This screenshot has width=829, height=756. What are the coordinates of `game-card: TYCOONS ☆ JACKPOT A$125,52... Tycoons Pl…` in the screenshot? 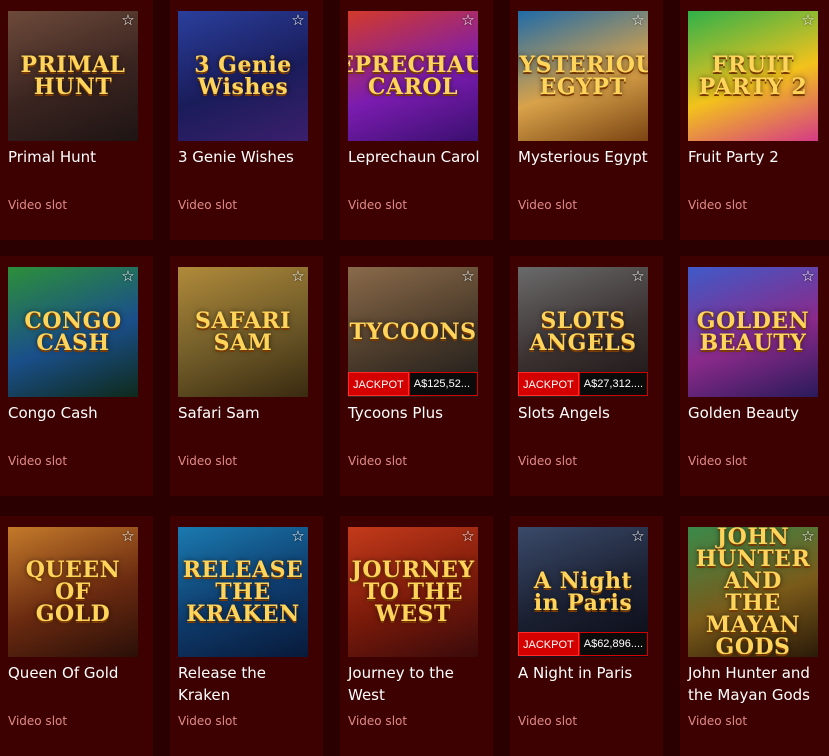 It's located at (416, 376).